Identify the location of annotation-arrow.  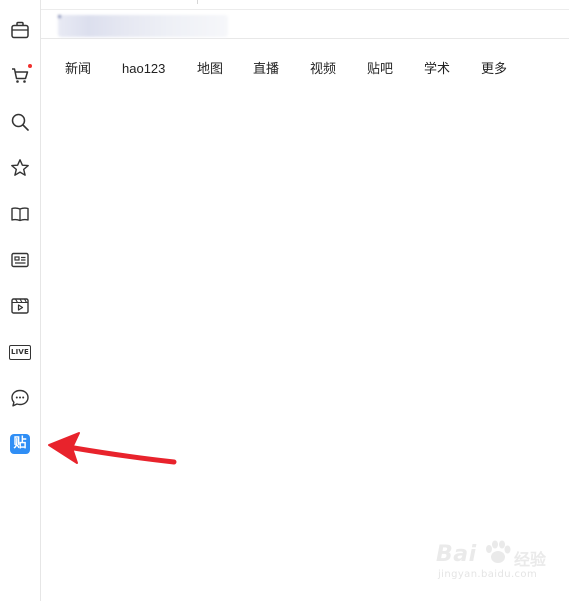
(112, 448).